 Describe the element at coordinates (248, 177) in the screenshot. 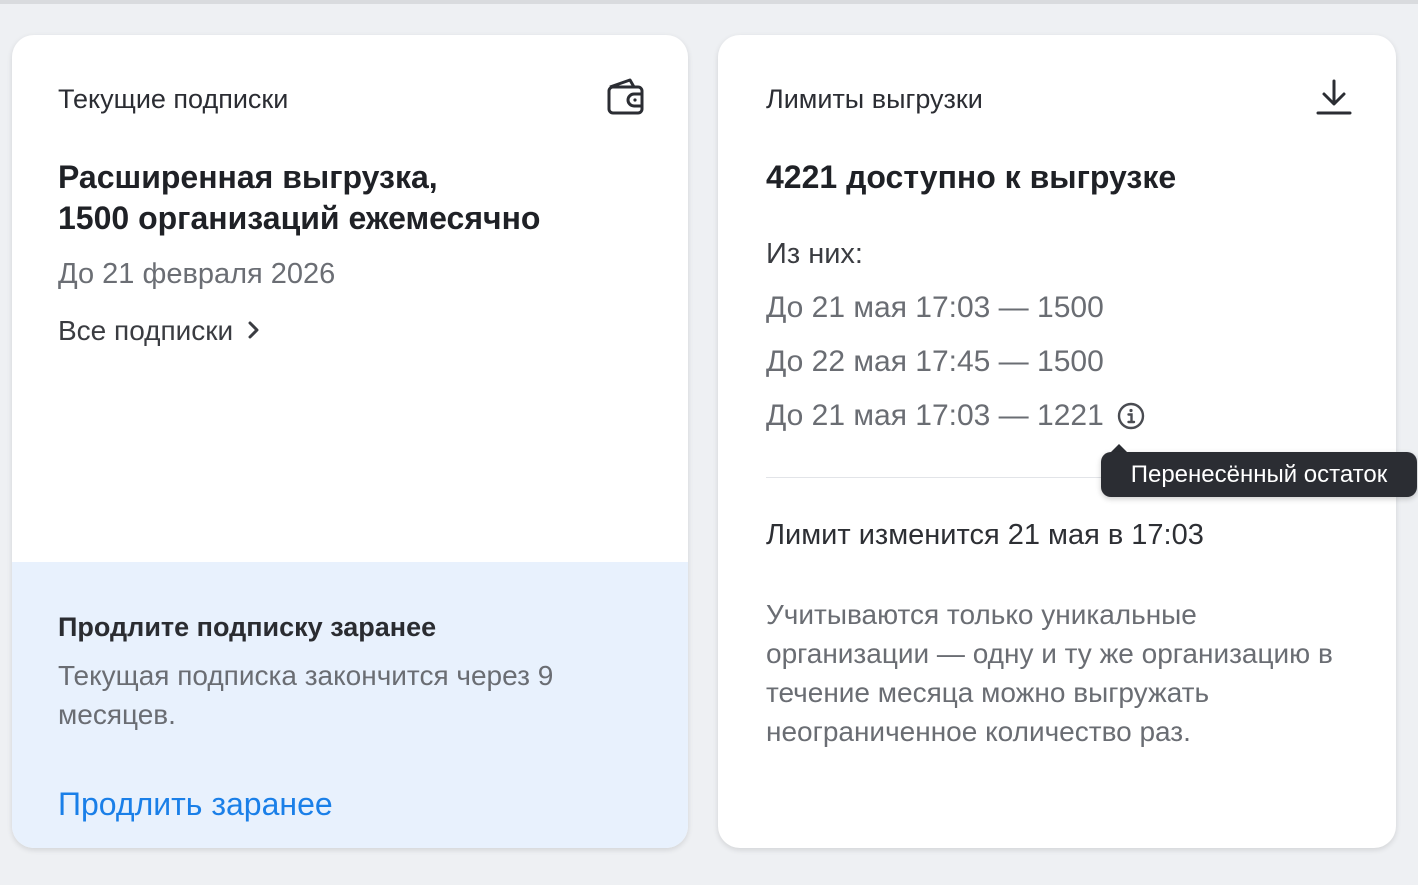

I see `plan-name-line1: Расширенная выгрузка,` at that location.